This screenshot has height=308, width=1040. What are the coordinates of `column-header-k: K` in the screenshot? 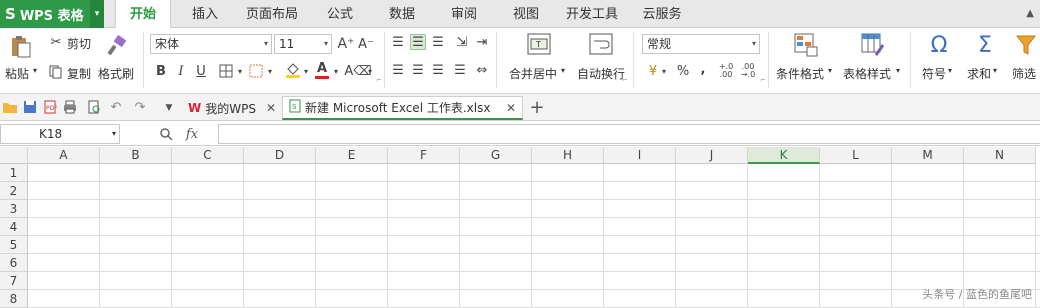 It's located at (784, 155).